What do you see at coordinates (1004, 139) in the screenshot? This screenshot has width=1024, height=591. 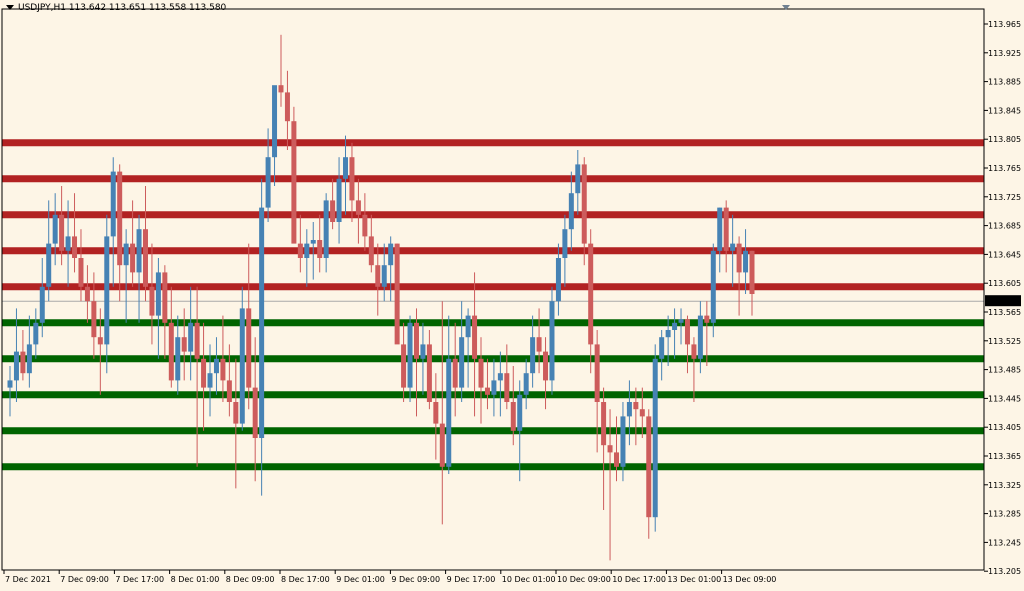 I see `price-tick-label: 113.805` at bounding box center [1004, 139].